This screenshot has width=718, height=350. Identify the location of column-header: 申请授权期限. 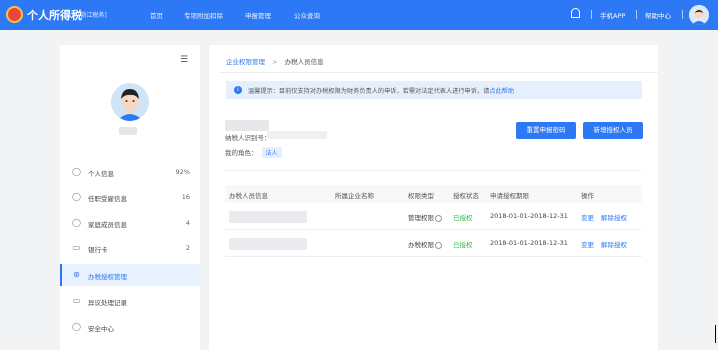
(509, 196).